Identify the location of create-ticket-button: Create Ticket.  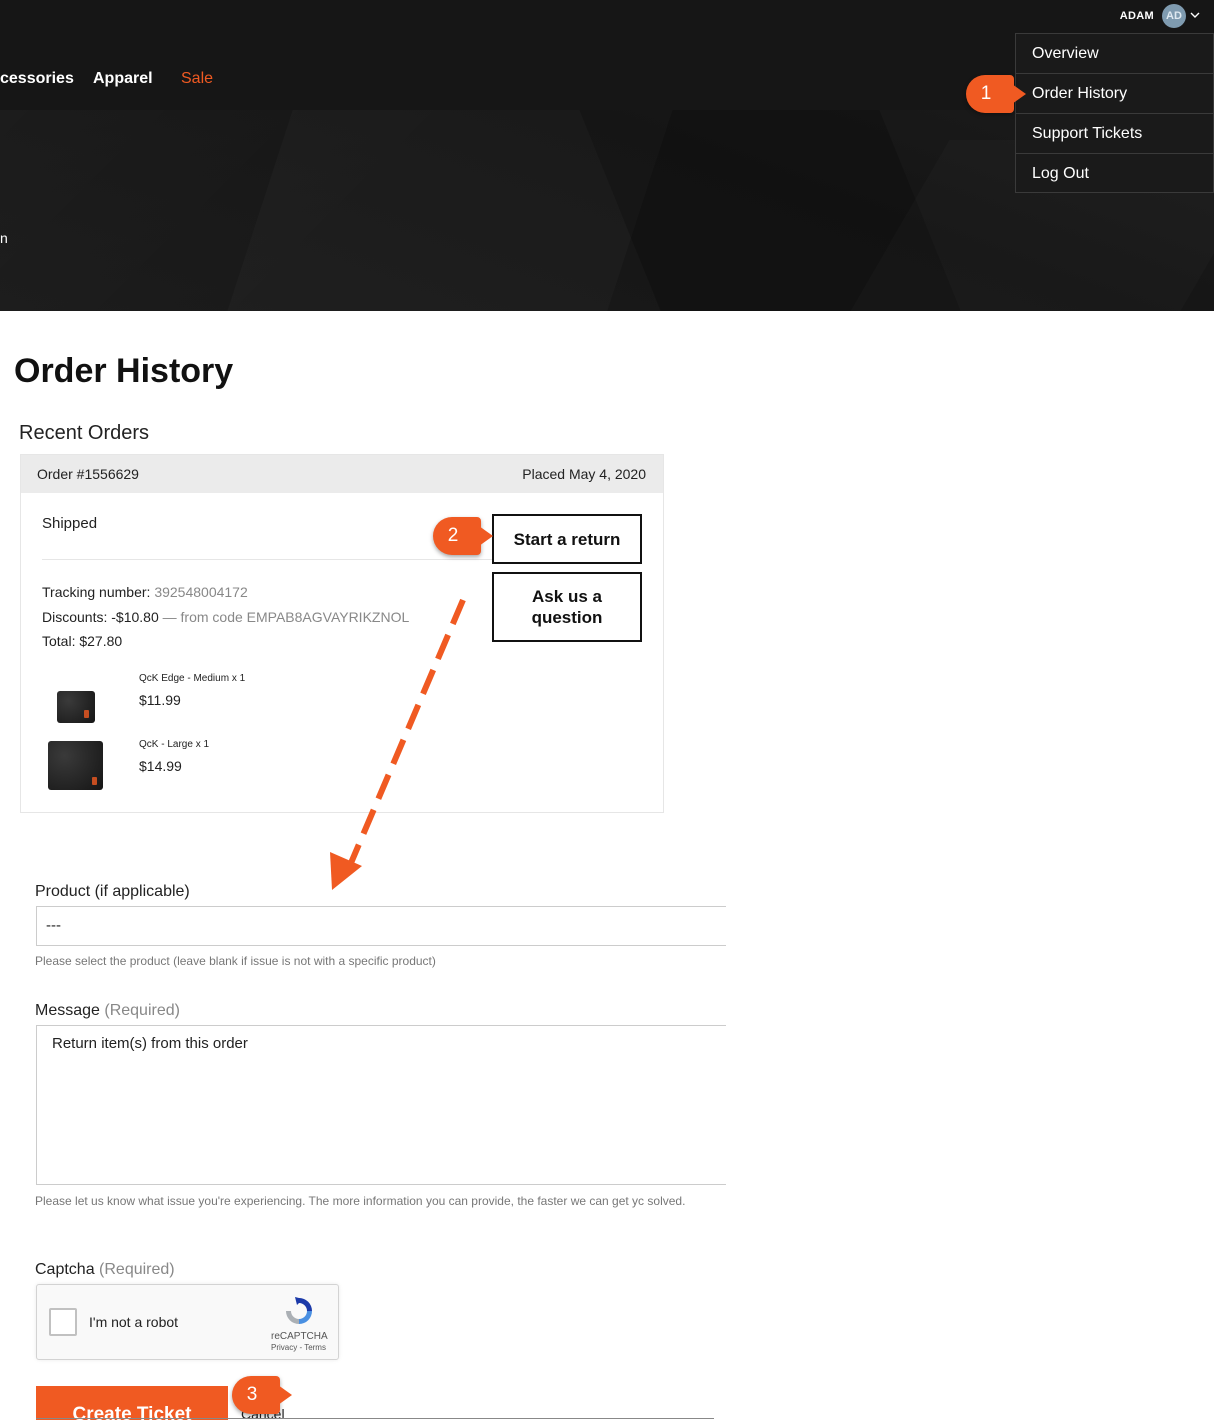
(132, 1403).